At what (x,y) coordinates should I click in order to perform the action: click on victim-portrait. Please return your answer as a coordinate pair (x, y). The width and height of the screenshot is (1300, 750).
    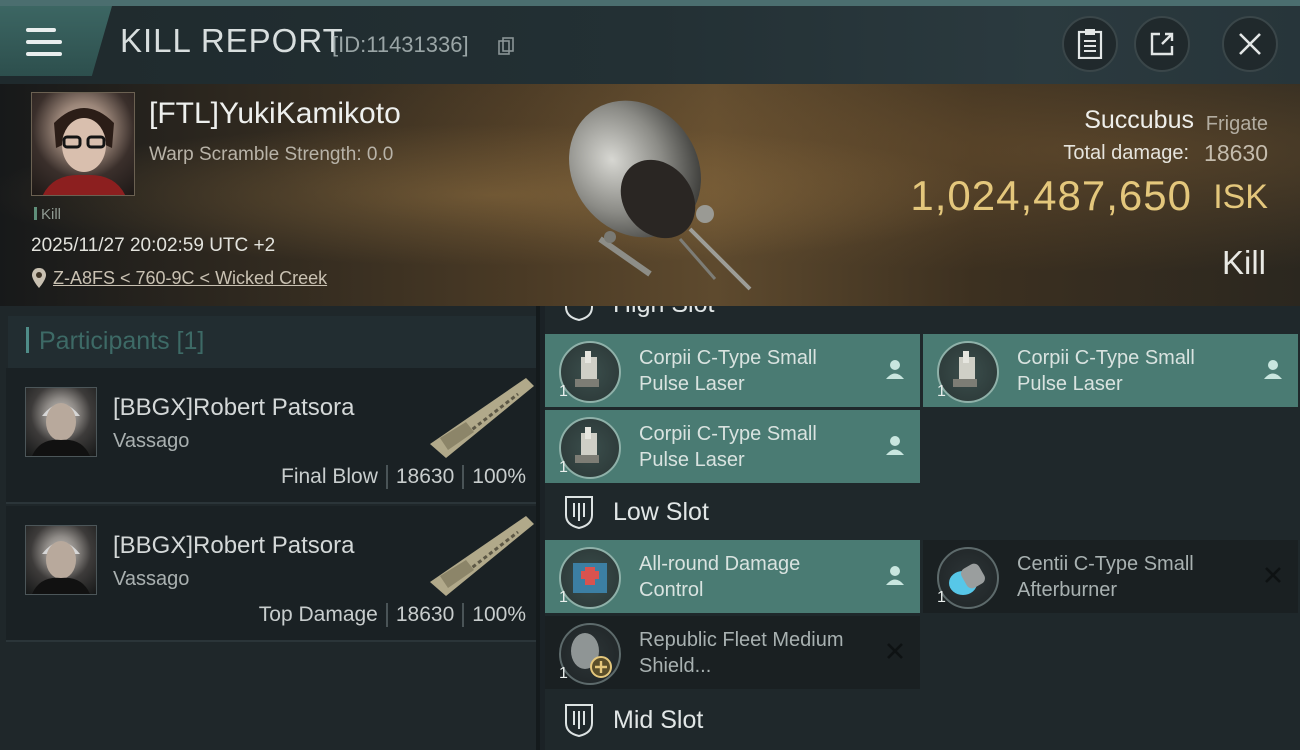
    Looking at the image, I should click on (83, 144).